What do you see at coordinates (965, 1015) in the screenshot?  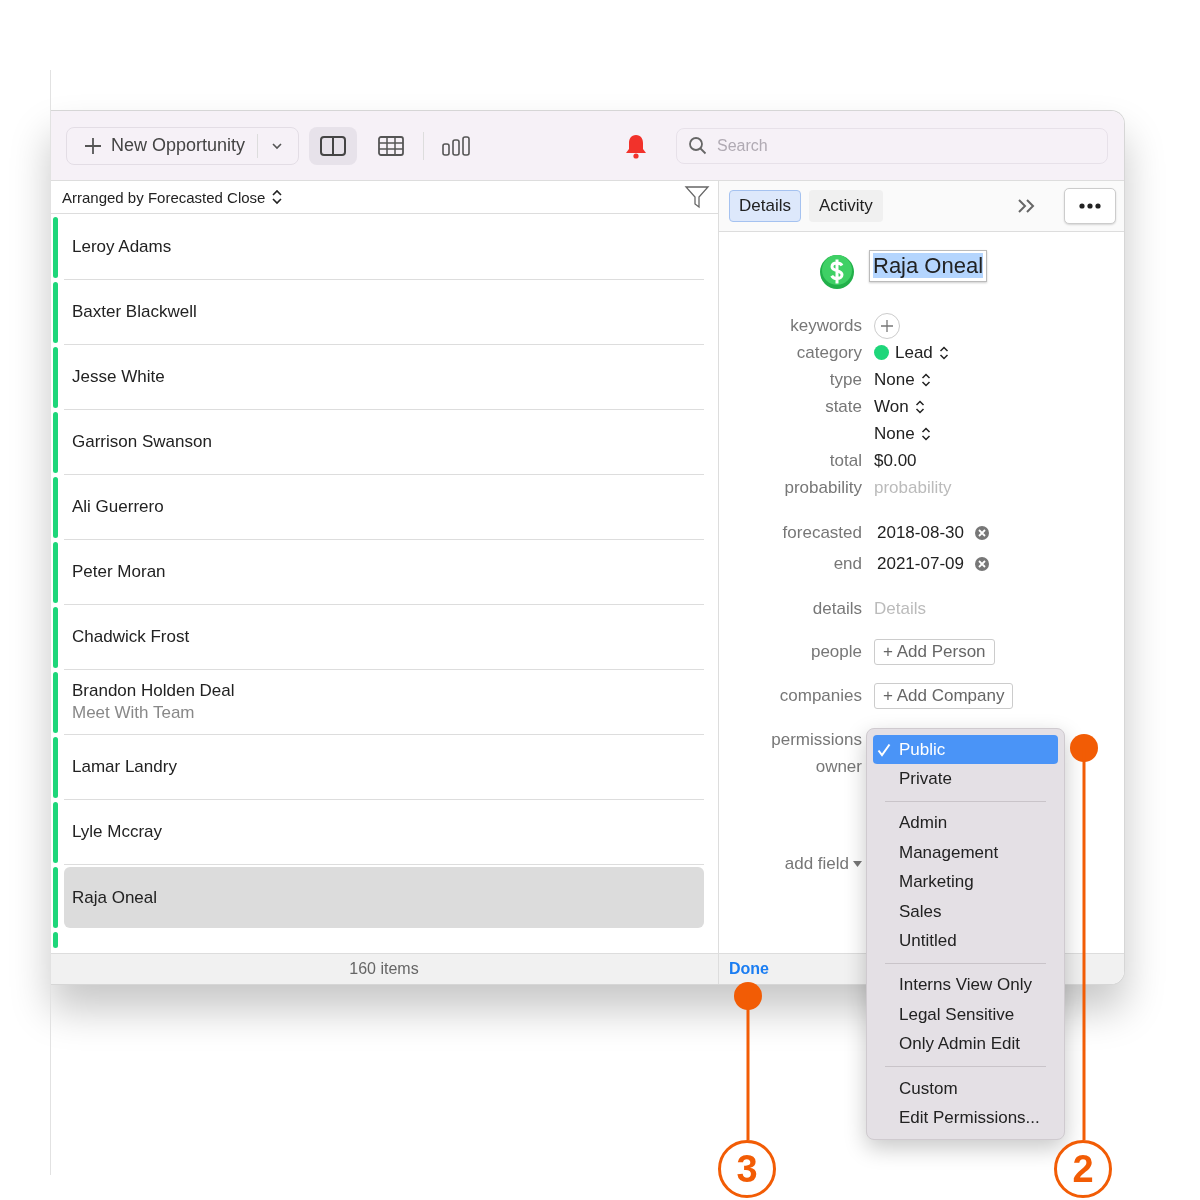 I see `menu-item: Legal Sensitive` at bounding box center [965, 1015].